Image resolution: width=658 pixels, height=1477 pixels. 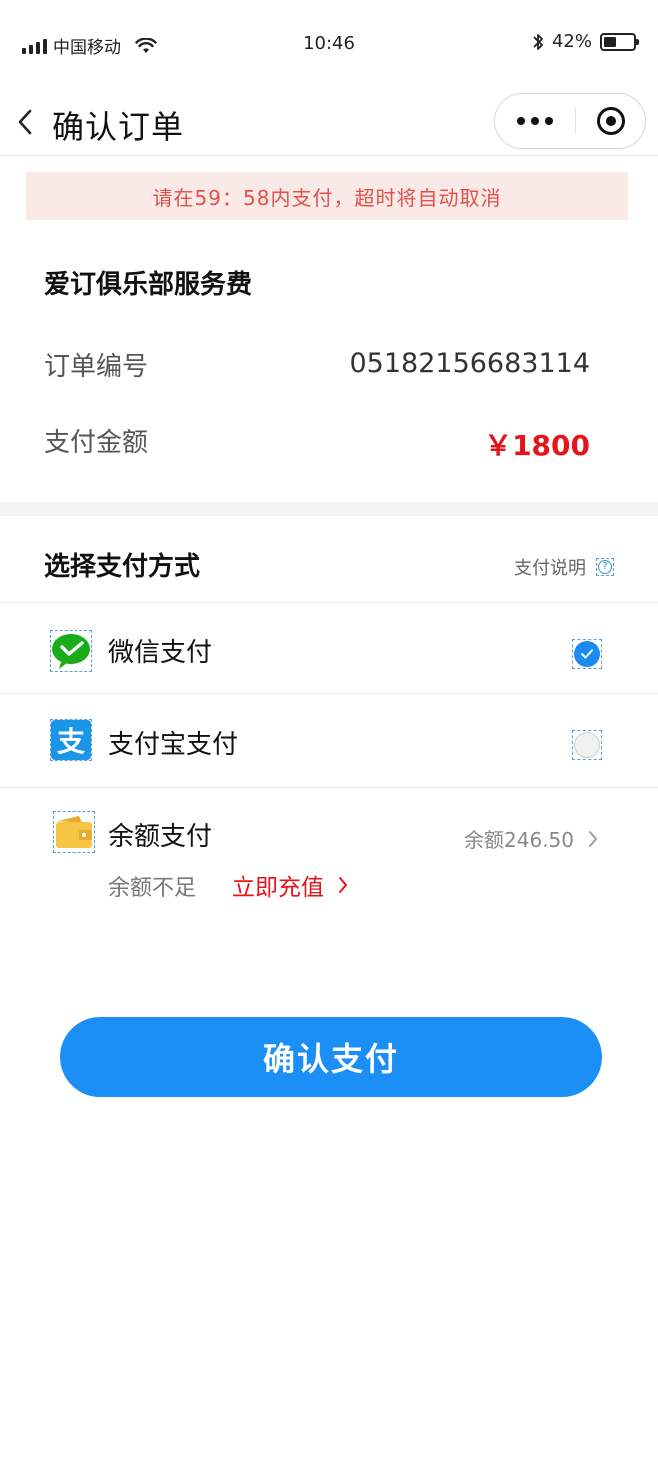 I want to click on wechat-pay-icon, so click(x=71, y=651).